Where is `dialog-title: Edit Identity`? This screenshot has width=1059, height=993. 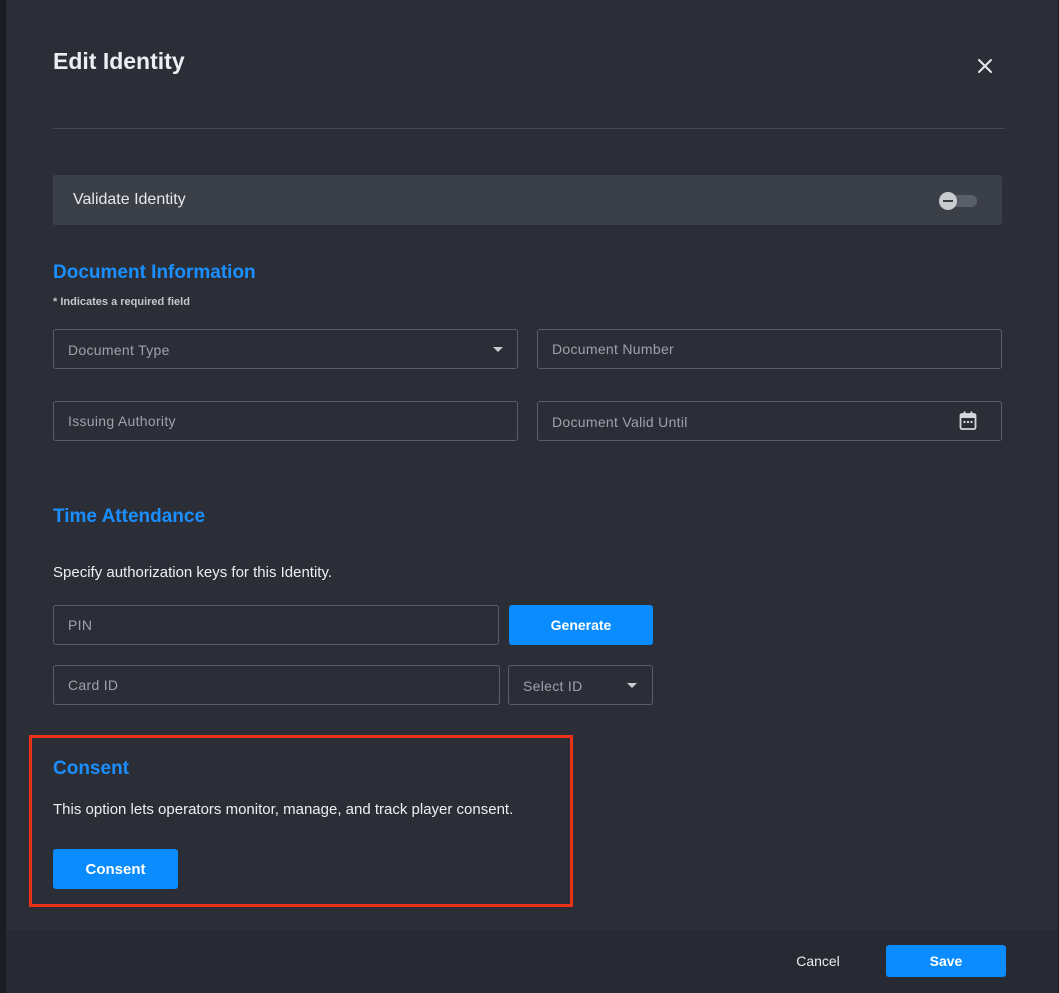
dialog-title: Edit Identity is located at coordinates (119, 61).